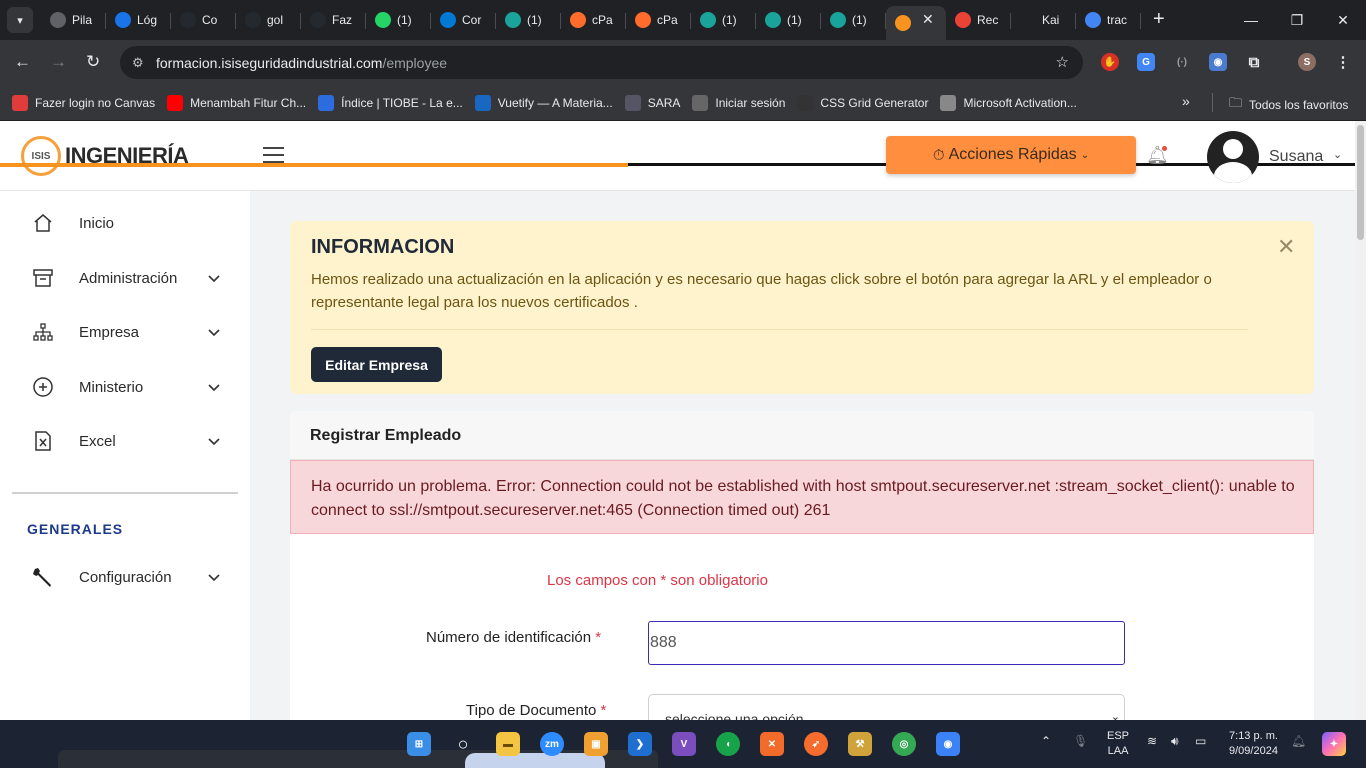 This screenshot has height=768, width=1366. Describe the element at coordinates (419, 744) in the screenshot. I see `start-button-icon: ⊞` at that location.